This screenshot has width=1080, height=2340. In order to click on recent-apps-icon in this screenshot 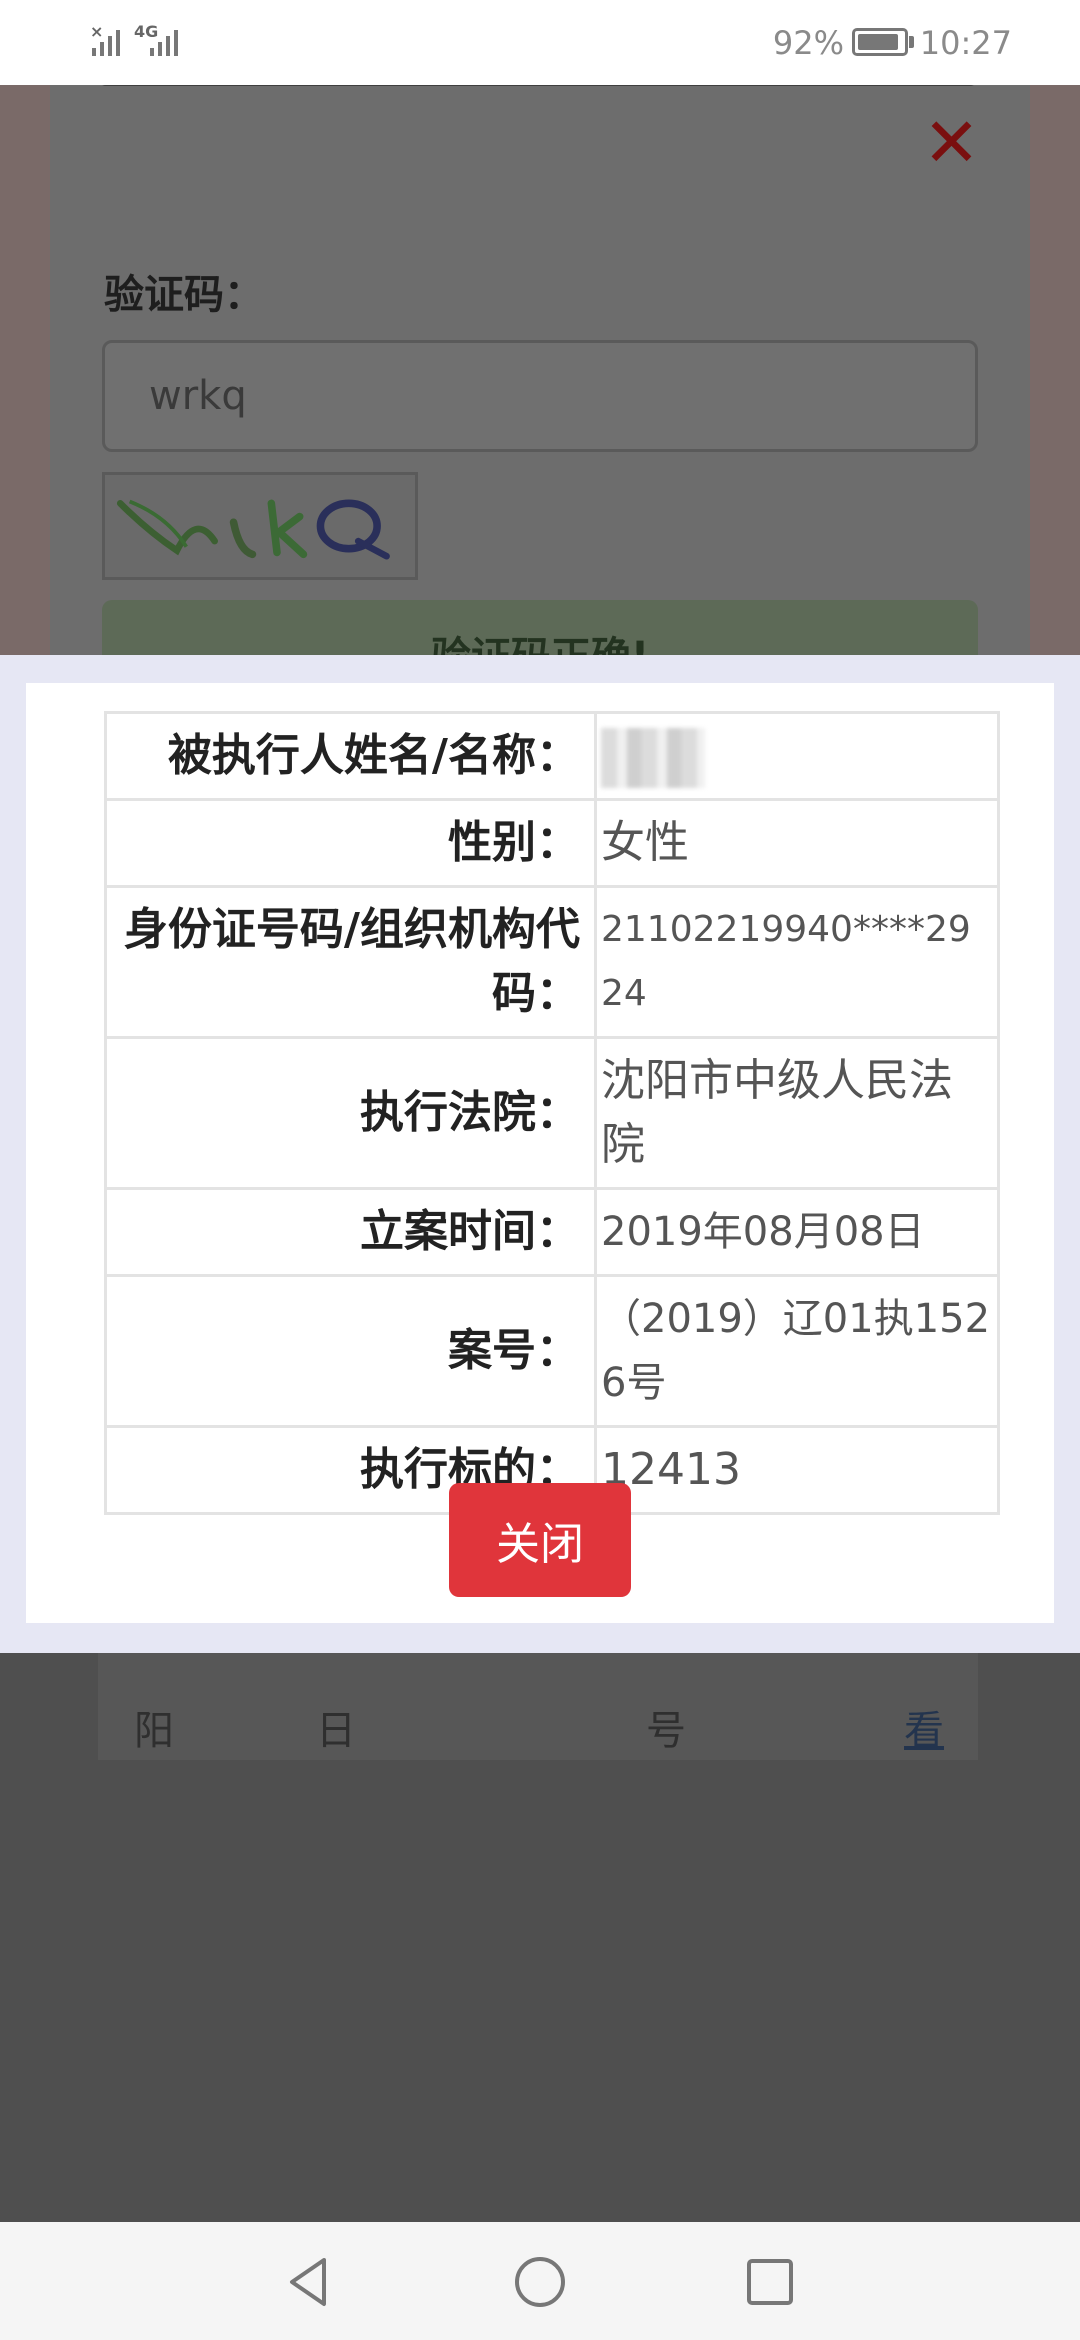, I will do `click(770, 2282)`.